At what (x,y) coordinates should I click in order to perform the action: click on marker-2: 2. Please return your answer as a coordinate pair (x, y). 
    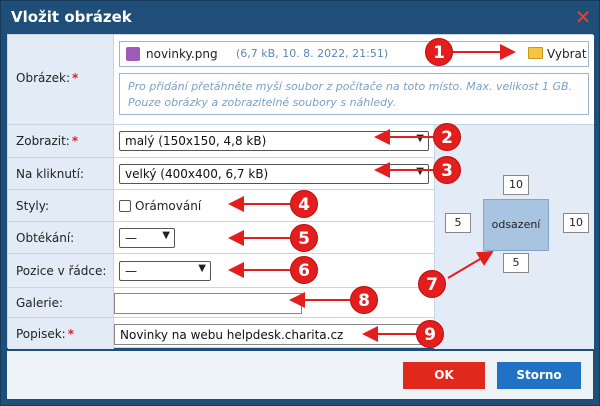
    Looking at the image, I should click on (447, 137).